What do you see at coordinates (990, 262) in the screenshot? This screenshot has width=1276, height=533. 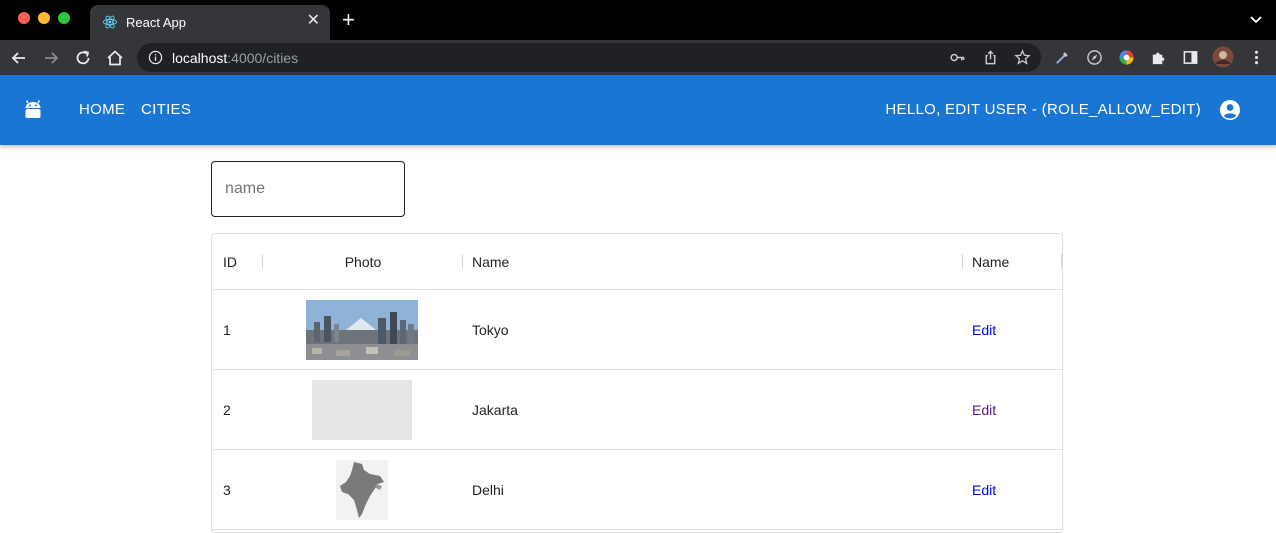 I see `column-header-action: Name` at bounding box center [990, 262].